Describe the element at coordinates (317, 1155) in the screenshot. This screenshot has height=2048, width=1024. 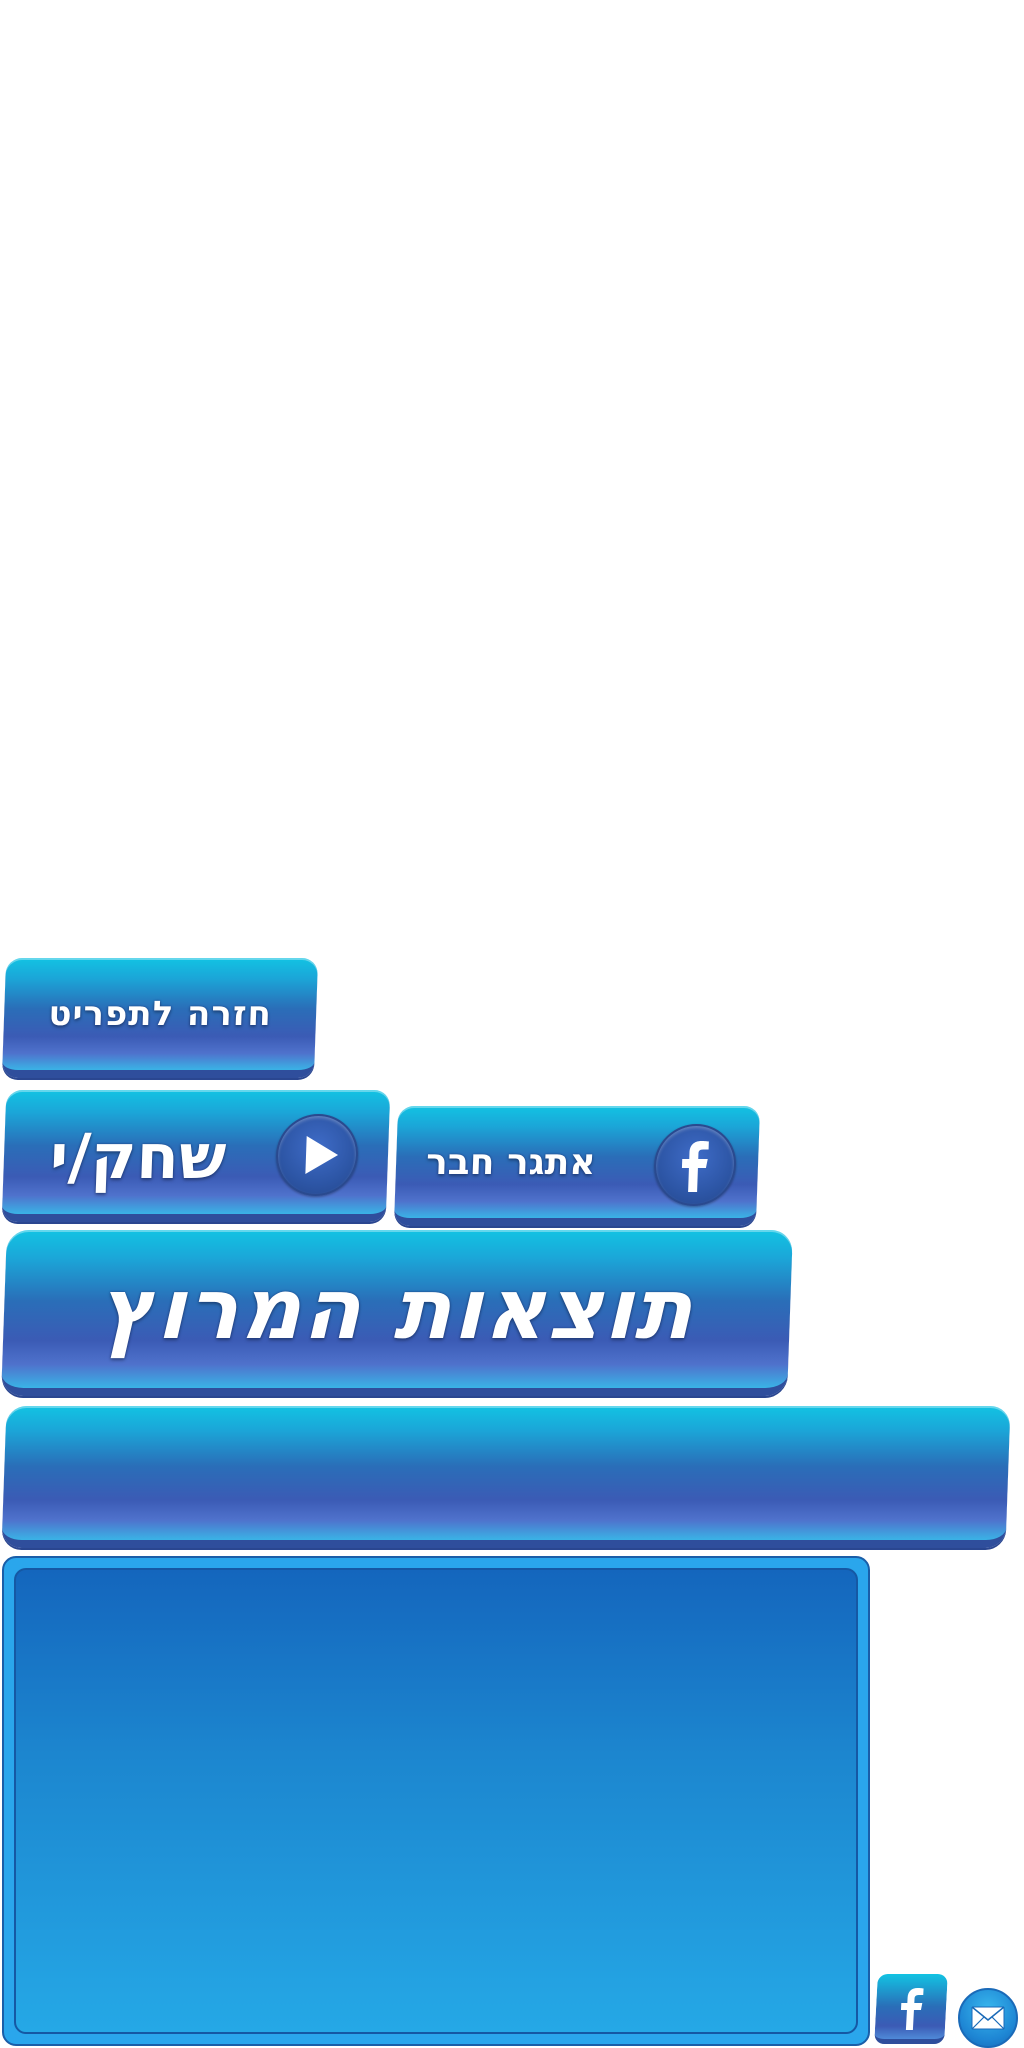
I see `play-icon` at that location.